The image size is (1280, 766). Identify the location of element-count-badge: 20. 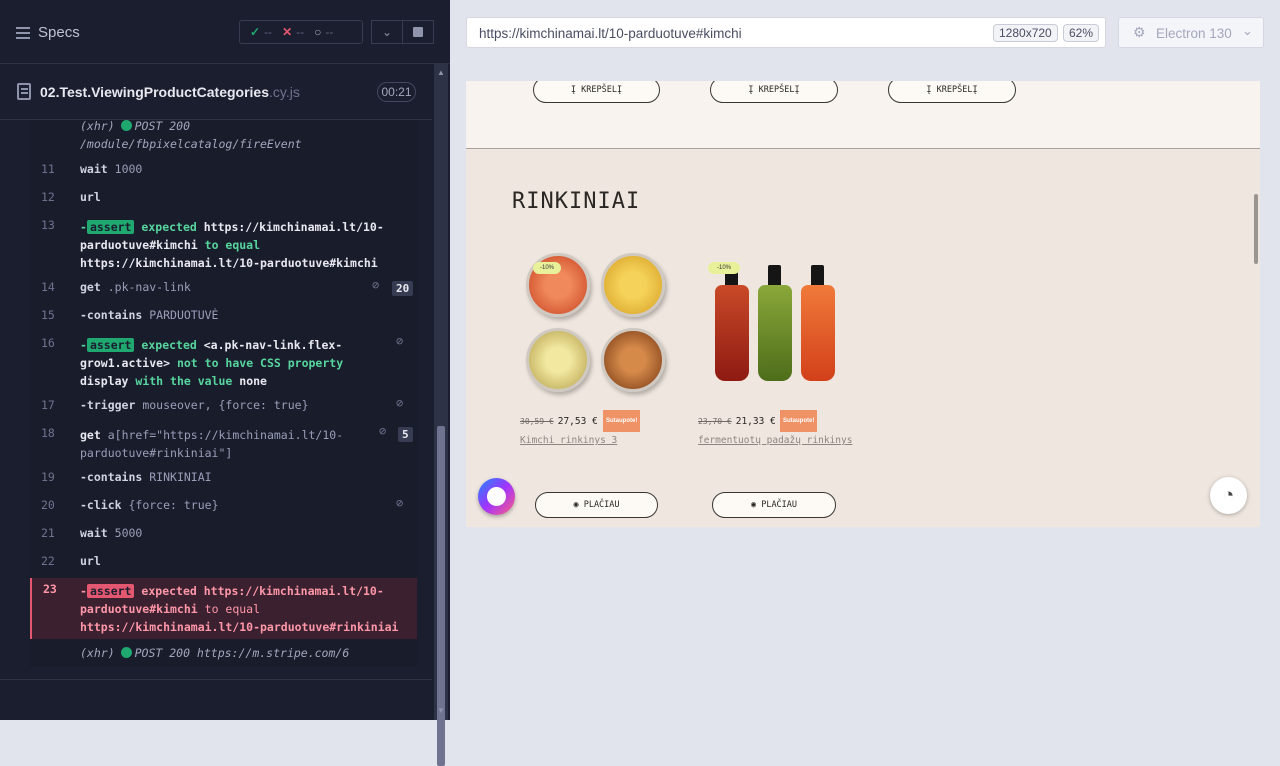
(403, 288).